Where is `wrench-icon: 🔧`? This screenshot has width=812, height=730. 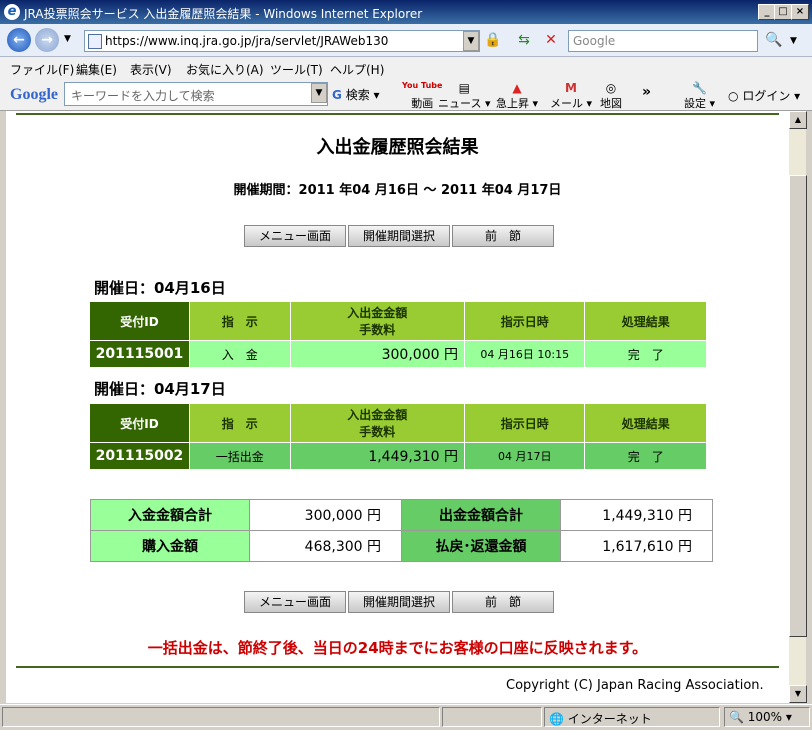
wrench-icon: 🔧 is located at coordinates (699, 88).